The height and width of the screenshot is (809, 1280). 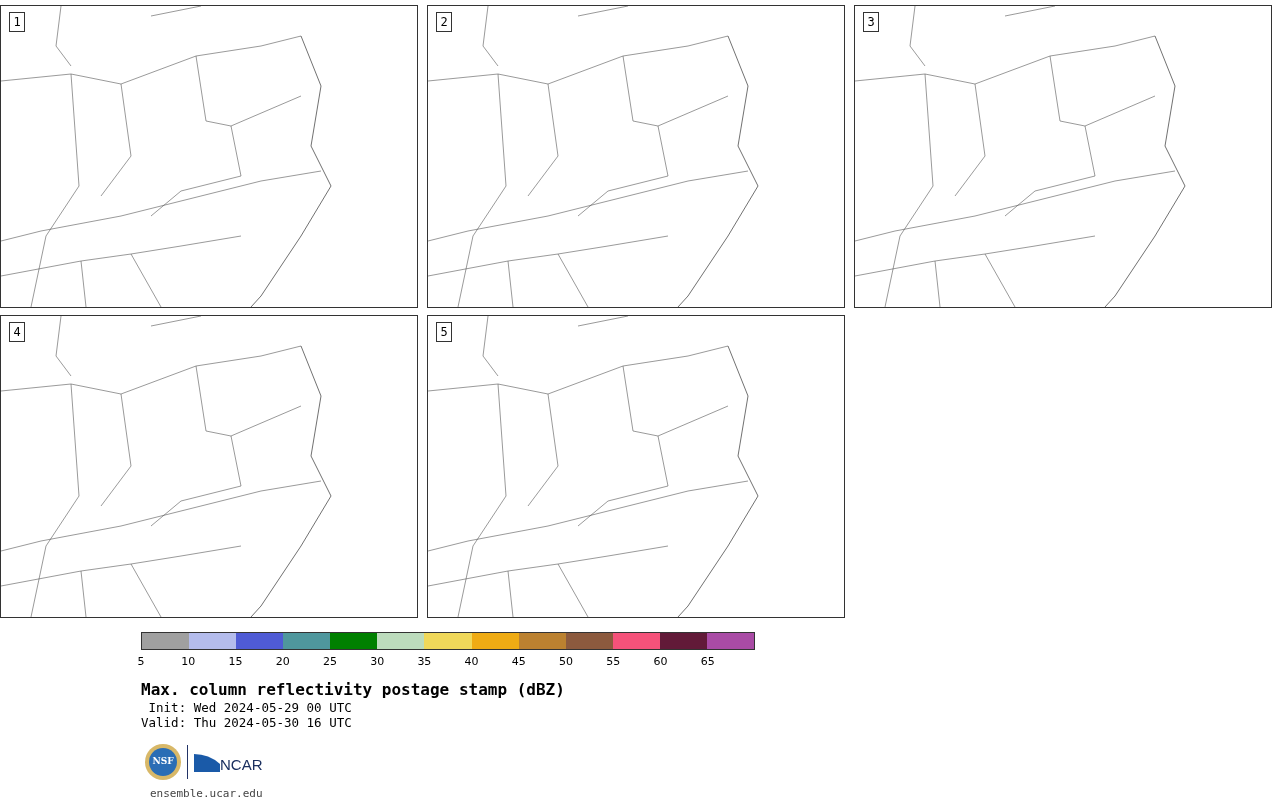 What do you see at coordinates (871, 22) in the screenshot?
I see `panel-number: 3` at bounding box center [871, 22].